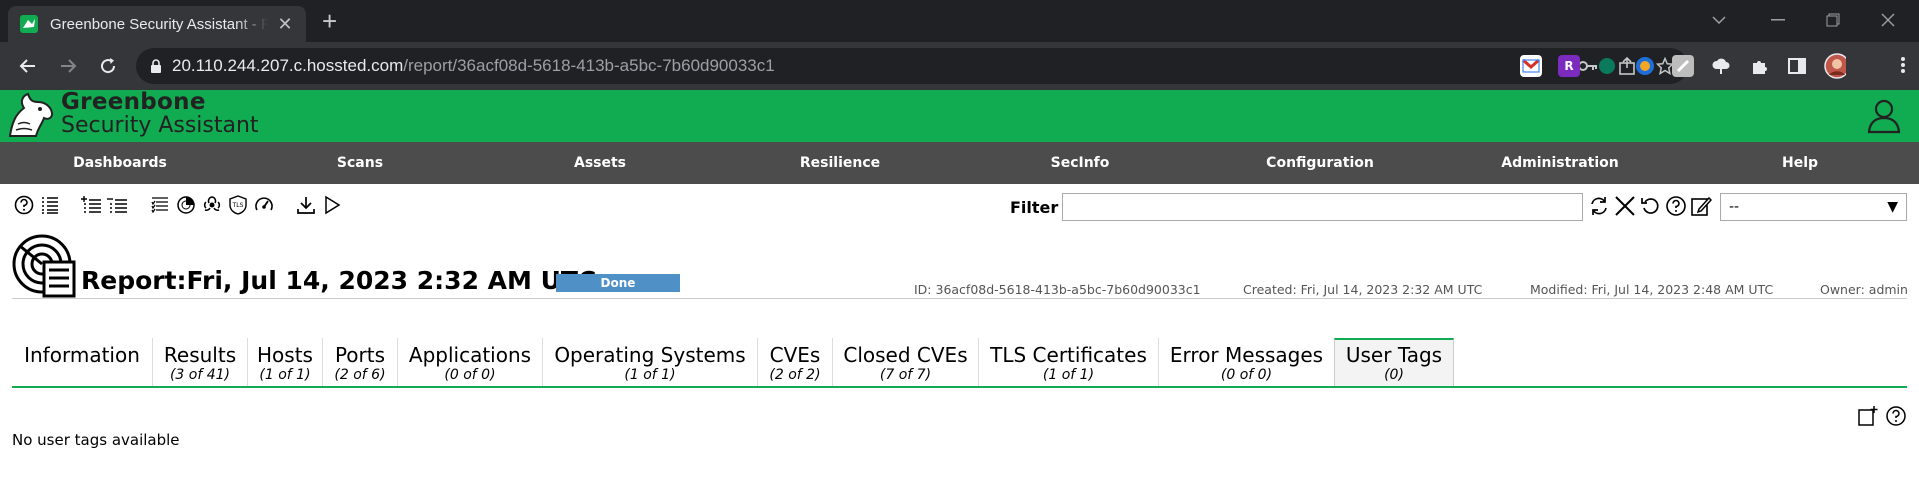 The width and height of the screenshot is (1919, 498). I want to click on app-logo-text: Greenbone Security Assistant, so click(160, 113).